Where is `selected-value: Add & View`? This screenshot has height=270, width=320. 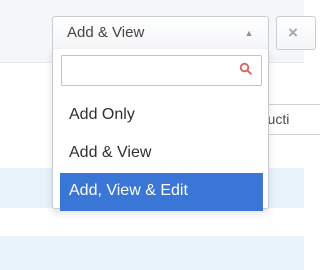
selected-value: Add & View is located at coordinates (106, 32).